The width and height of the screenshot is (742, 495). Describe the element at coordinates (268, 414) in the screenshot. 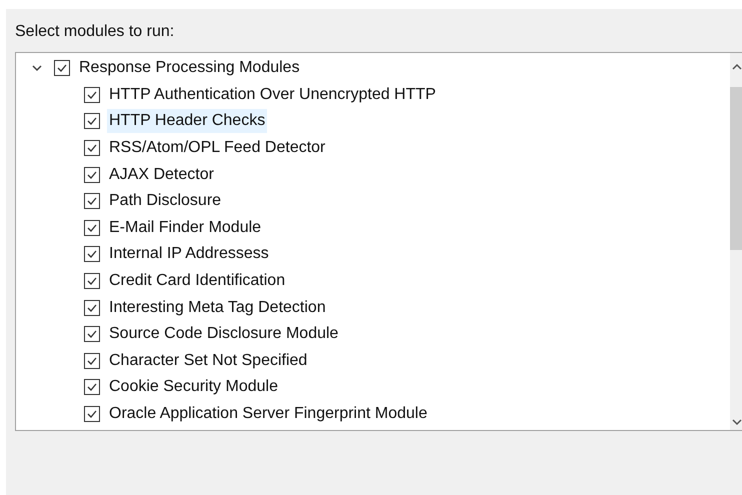

I see `tree-item: Oracle Application Server Fingerprint Module` at that location.